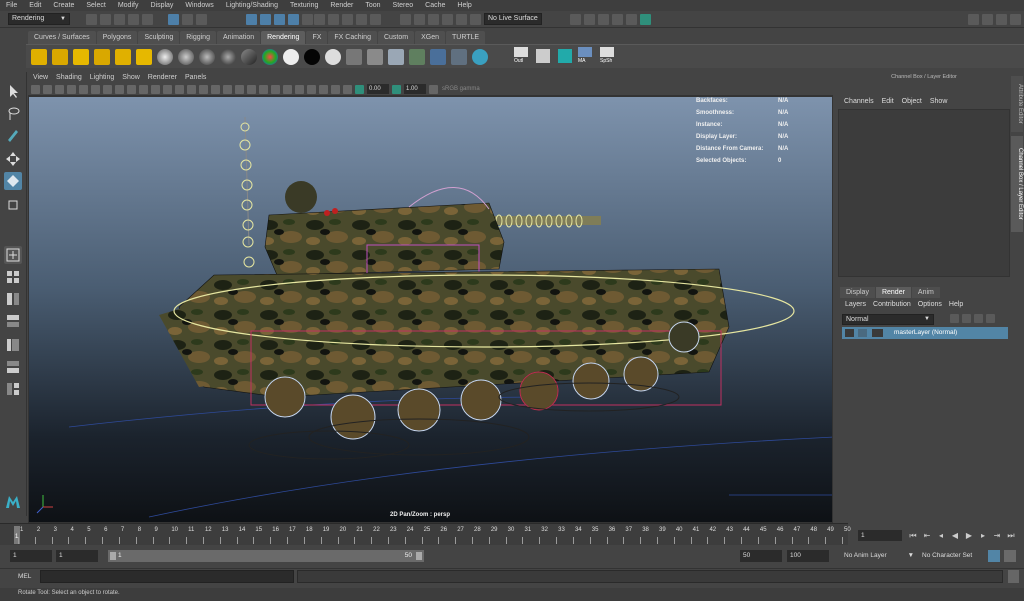  Describe the element at coordinates (13, 277) in the screenshot. I see `four-pane-layout-icon` at that location.